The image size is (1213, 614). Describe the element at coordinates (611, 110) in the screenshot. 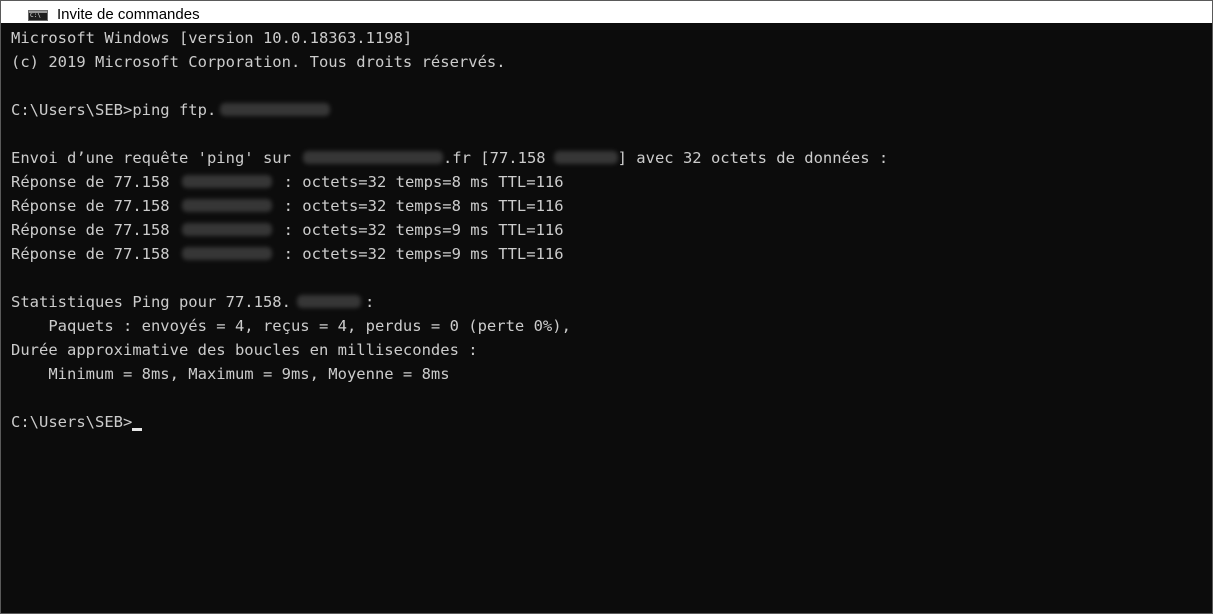

I see `console-line: C:\Users\SEB>ping ftp.` at that location.